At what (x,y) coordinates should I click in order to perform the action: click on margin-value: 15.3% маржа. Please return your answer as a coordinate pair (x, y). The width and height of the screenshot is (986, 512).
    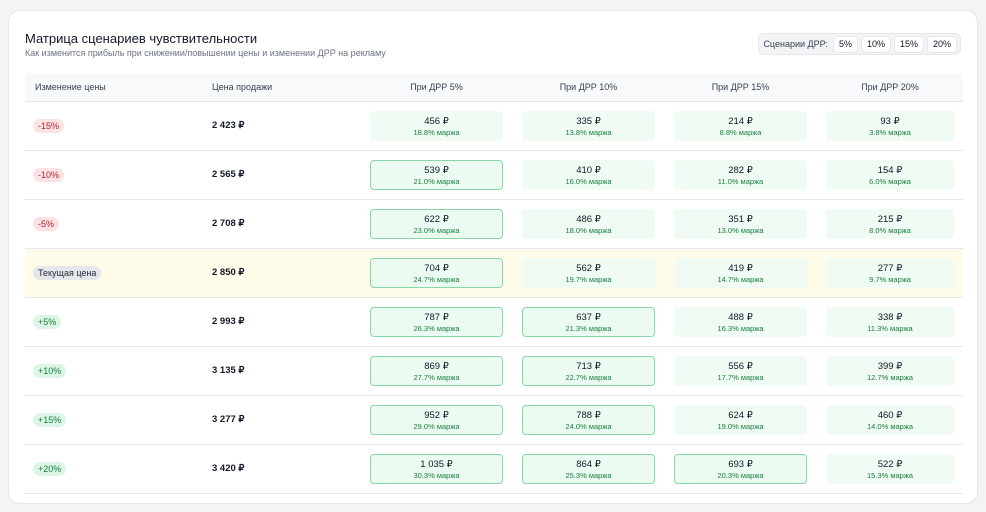
    Looking at the image, I should click on (890, 475).